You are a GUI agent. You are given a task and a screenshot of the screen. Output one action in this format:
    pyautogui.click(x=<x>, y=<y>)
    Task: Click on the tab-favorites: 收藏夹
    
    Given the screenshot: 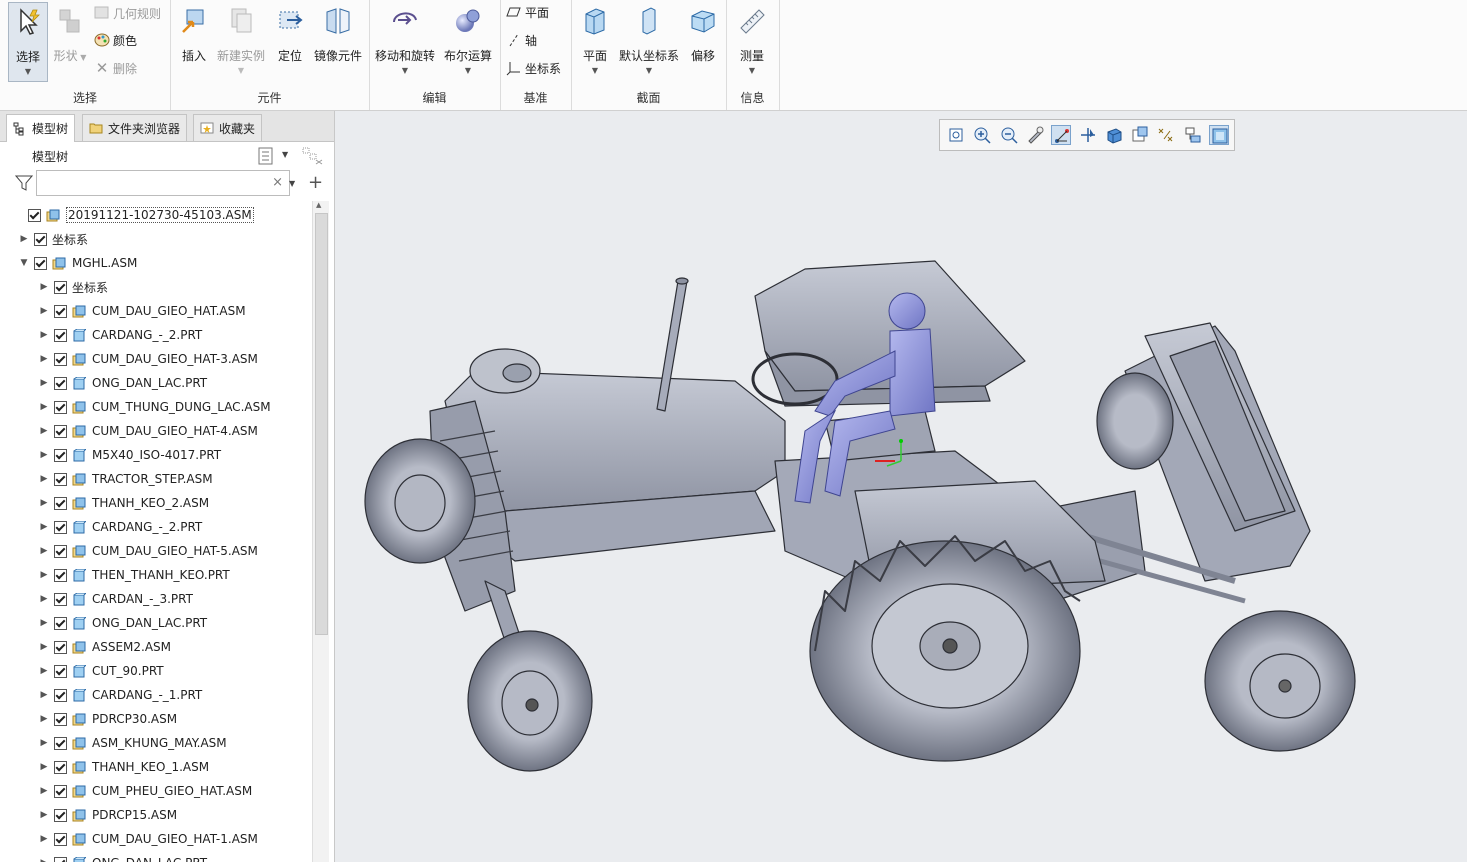 What is the action you would take?
    pyautogui.click(x=228, y=127)
    